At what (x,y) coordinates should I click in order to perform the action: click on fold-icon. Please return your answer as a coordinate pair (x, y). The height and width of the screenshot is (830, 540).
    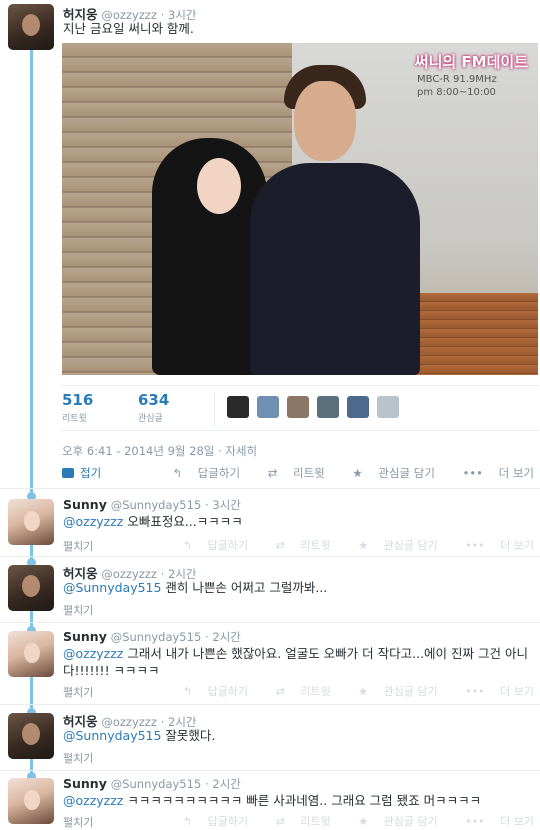
    Looking at the image, I should click on (68, 473).